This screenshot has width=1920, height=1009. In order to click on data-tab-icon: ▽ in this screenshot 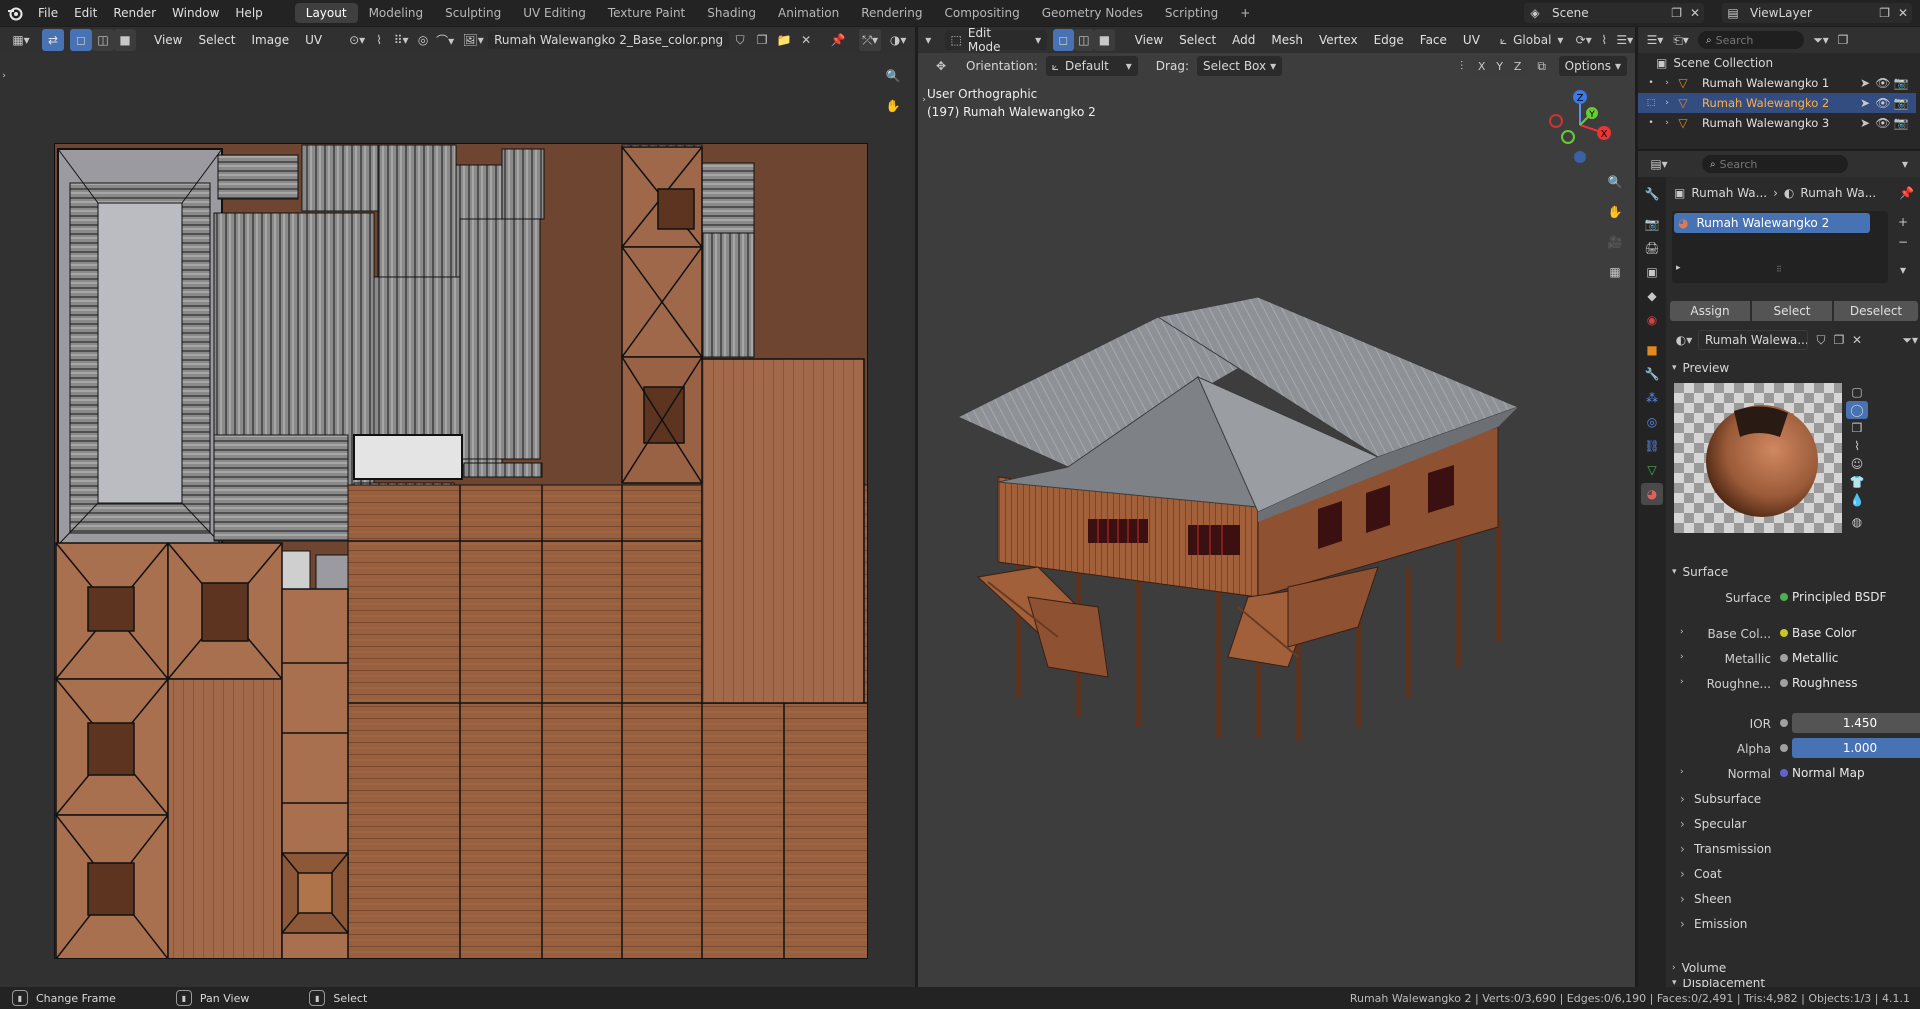, I will do `click(1652, 470)`.